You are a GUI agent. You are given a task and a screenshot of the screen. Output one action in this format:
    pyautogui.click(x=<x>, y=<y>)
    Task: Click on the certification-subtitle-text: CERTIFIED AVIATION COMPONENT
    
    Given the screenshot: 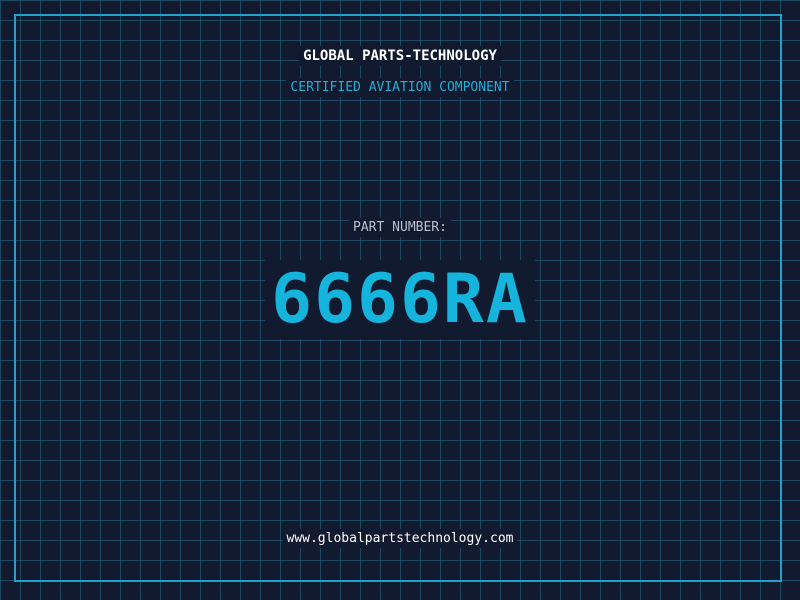 What is the action you would take?
    pyautogui.click(x=400, y=87)
    